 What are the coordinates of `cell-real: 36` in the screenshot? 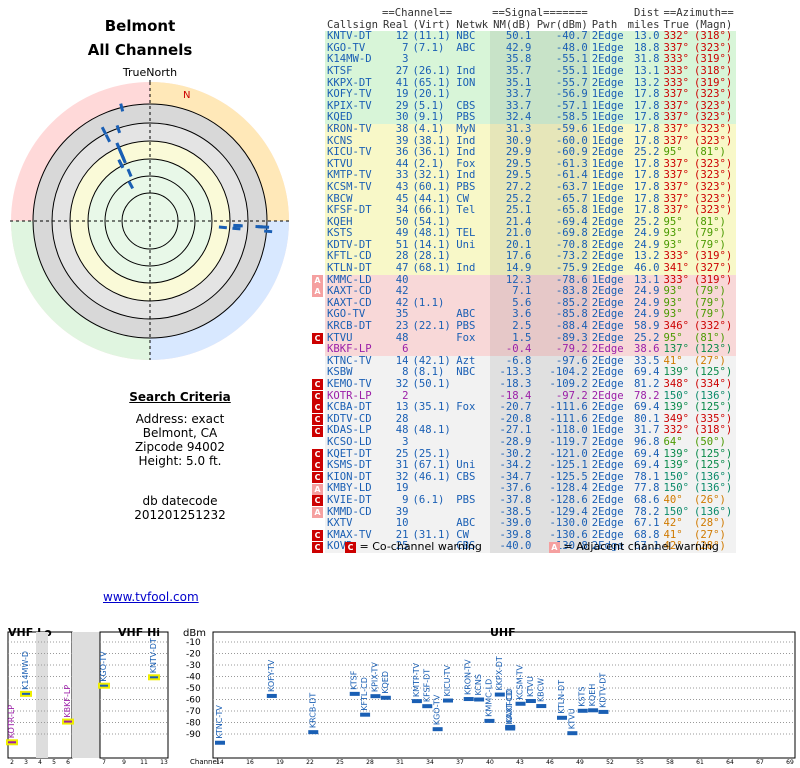 It's located at (402, 152).